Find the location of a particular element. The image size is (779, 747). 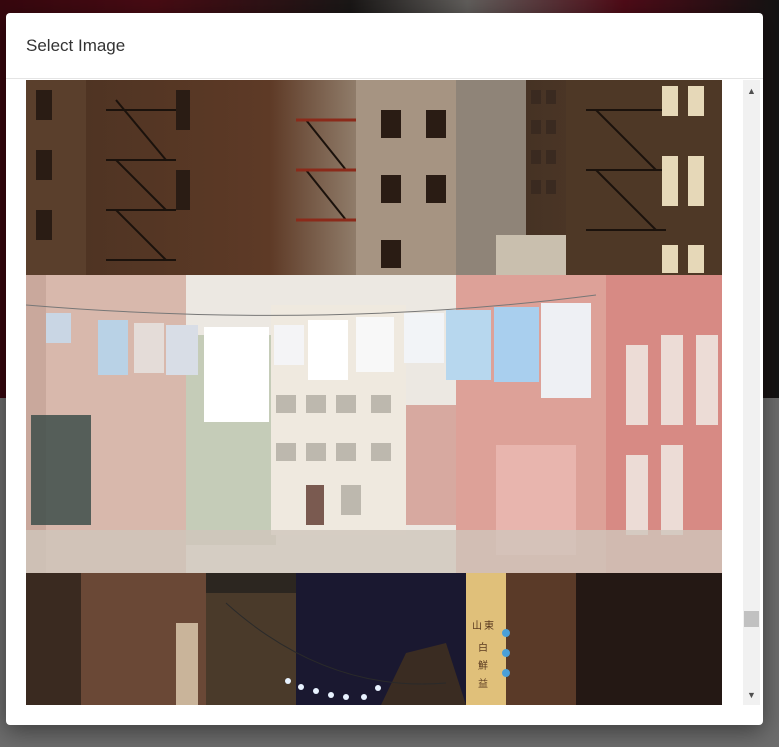

scrollbar-thumb is located at coordinates (751, 619).